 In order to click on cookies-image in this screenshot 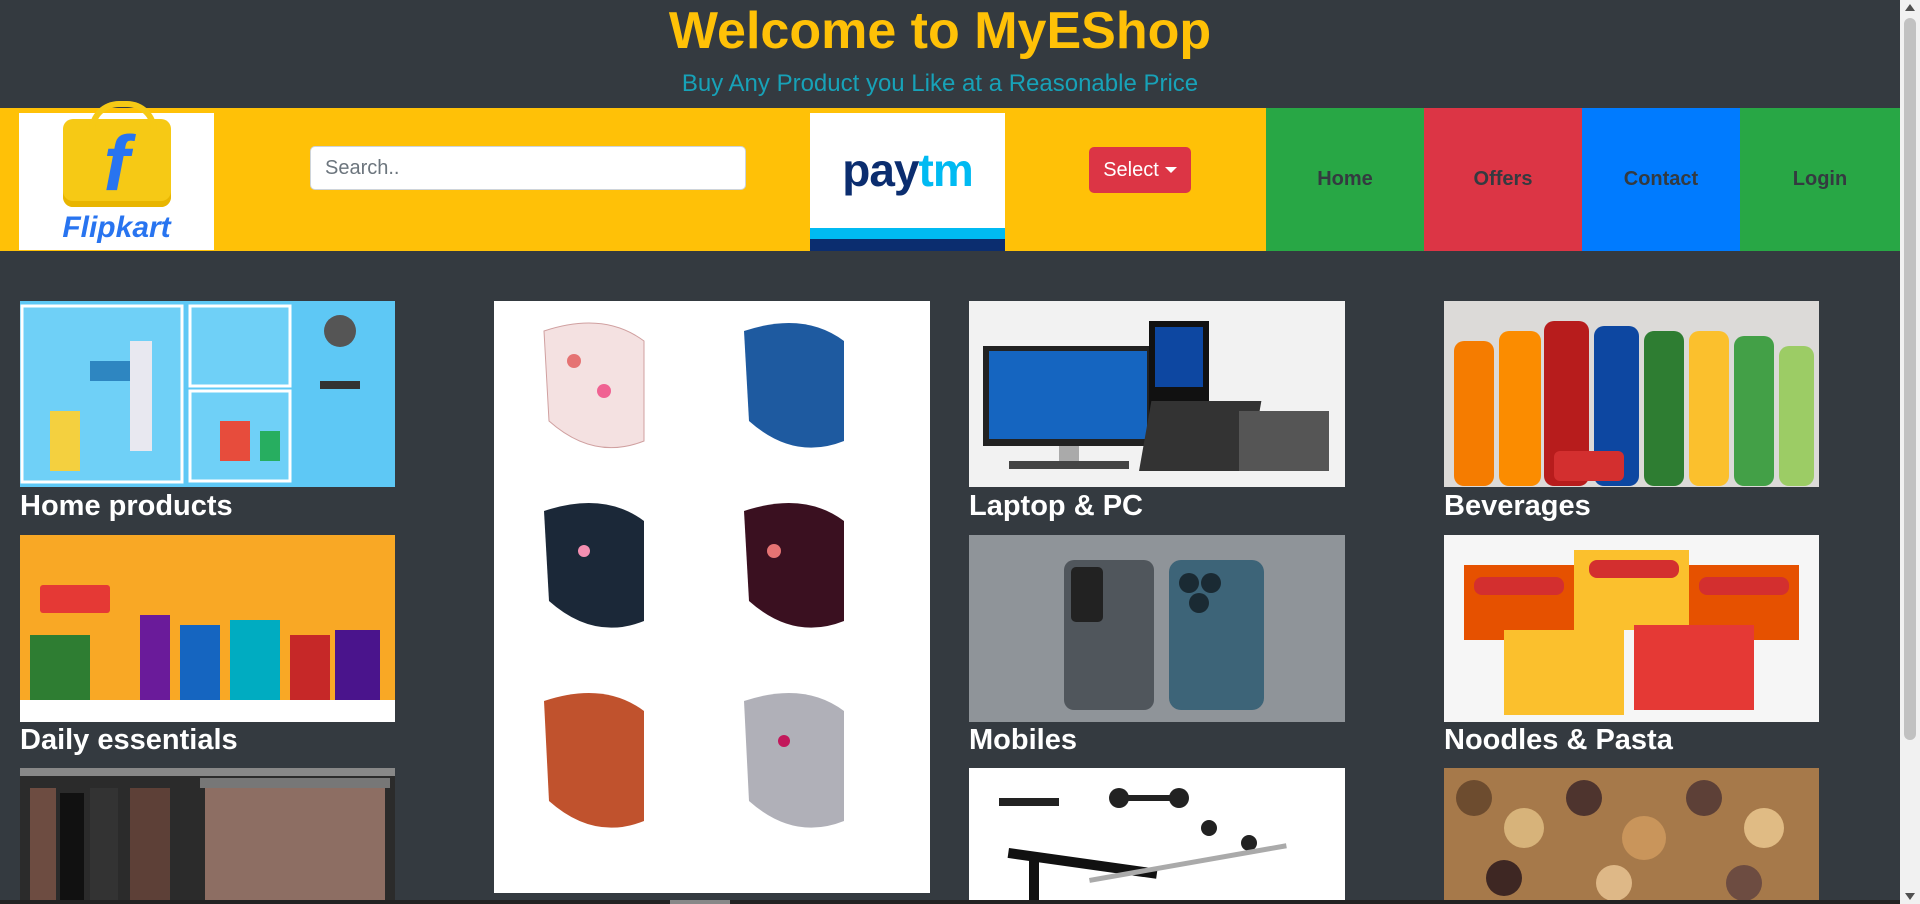, I will do `click(1631, 834)`.